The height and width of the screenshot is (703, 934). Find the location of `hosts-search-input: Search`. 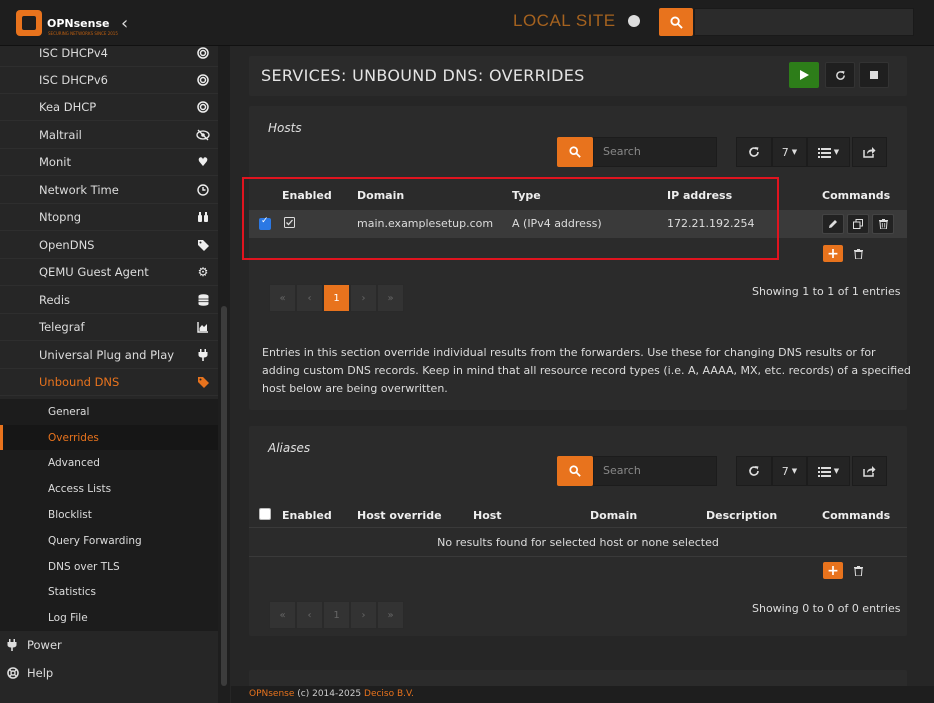

hosts-search-input: Search is located at coordinates (655, 152).